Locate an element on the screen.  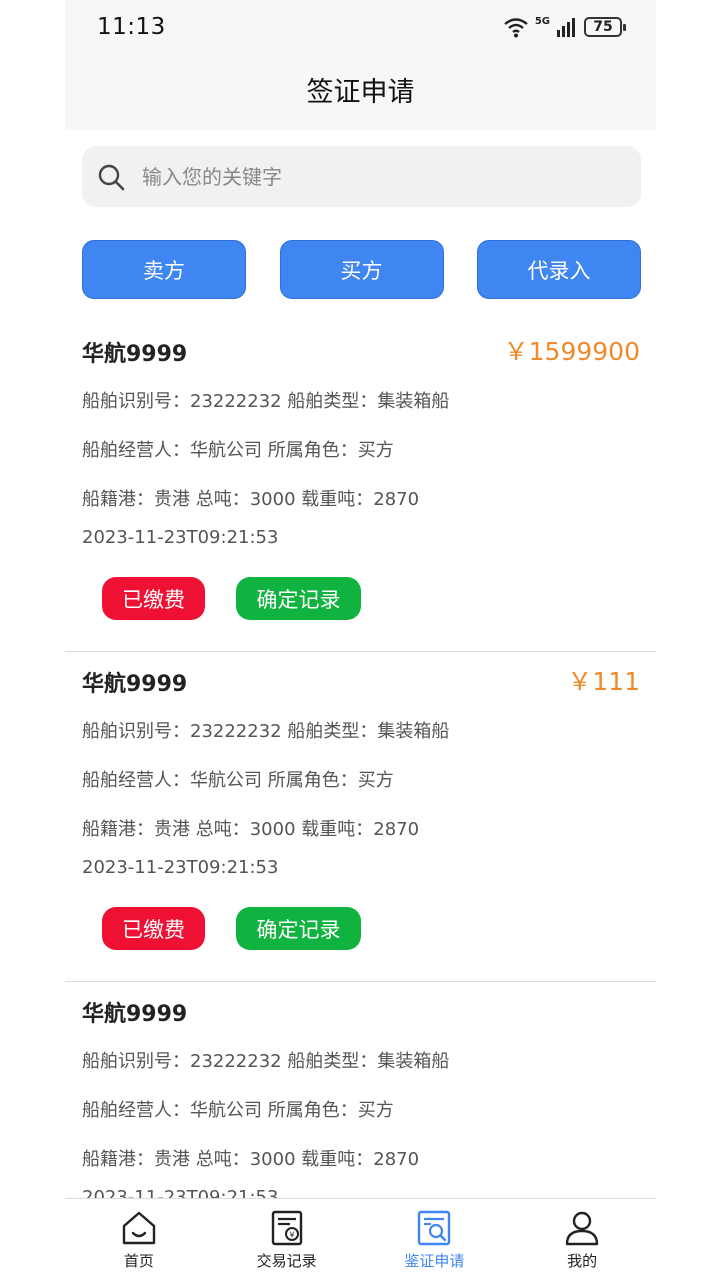
user-icon is located at coordinates (582, 1228).